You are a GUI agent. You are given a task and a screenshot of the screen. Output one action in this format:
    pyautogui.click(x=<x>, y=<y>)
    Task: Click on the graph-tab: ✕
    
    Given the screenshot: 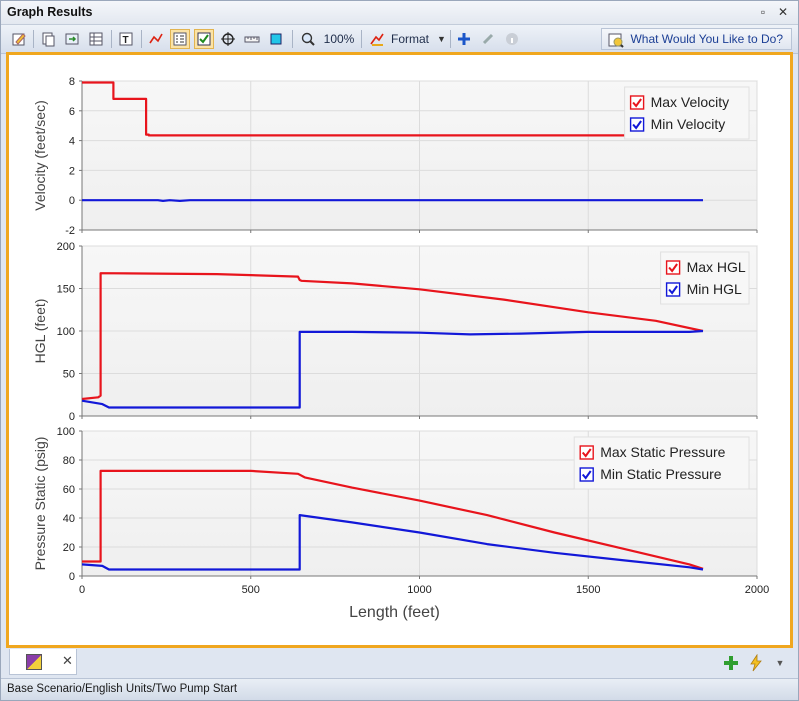 What is the action you would take?
    pyautogui.click(x=43, y=662)
    